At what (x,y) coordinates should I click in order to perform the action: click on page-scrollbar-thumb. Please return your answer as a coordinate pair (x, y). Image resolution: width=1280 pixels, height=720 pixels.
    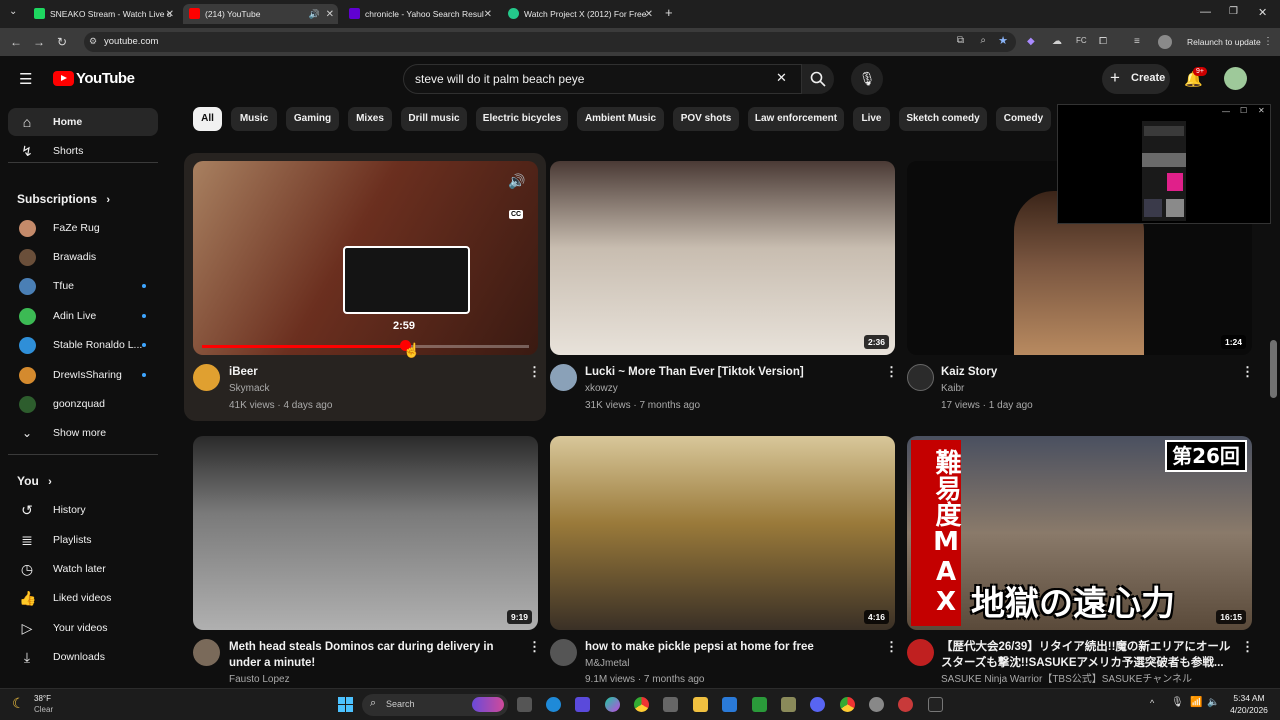
    Looking at the image, I should click on (1273, 369).